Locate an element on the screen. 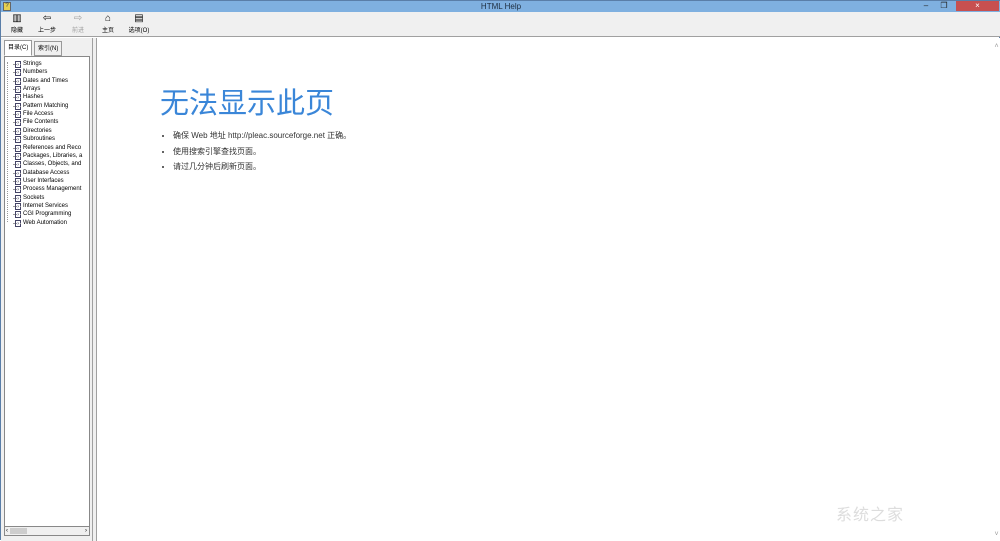  tree-item: ? Internet Services is located at coordinates (40, 206).